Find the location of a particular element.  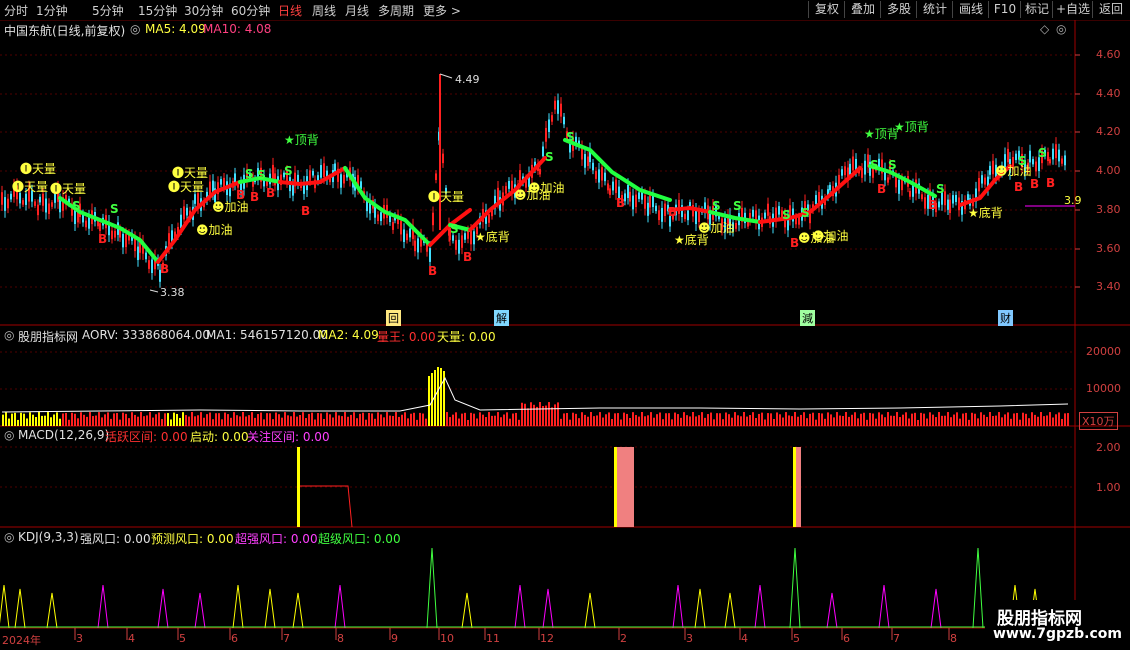

chaoji-fengkou-value: 超级风口: 0.00 is located at coordinates (359, 539).